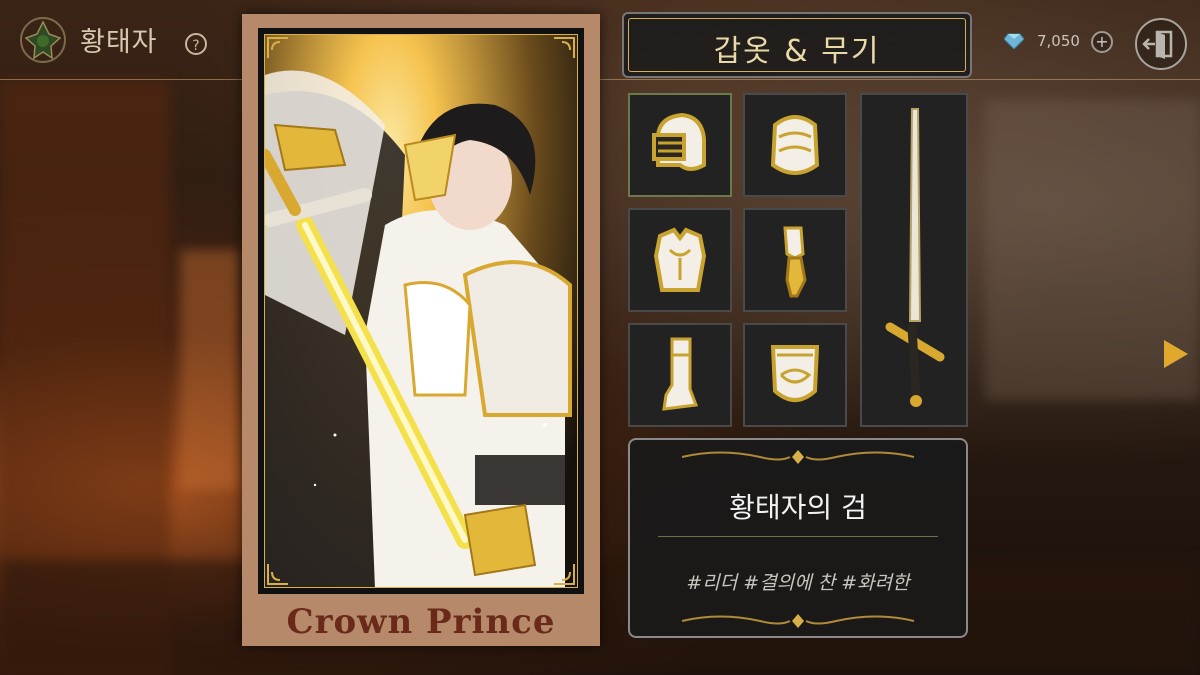  Describe the element at coordinates (798, 621) in the screenshot. I see `ornament-divider-bottom` at that location.